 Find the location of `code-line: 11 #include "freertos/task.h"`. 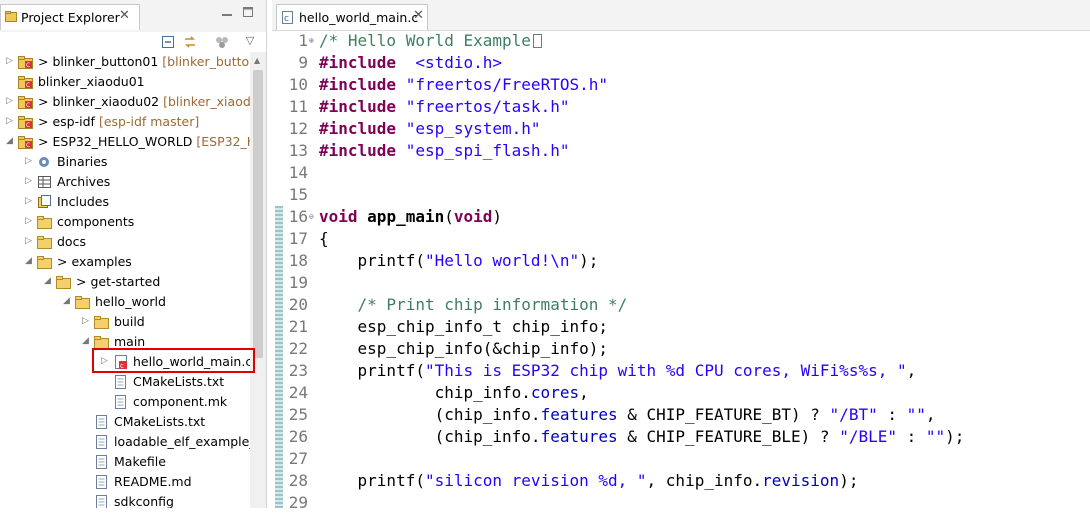

code-line: 11 #include "freertos/task.h" is located at coordinates (681, 107).